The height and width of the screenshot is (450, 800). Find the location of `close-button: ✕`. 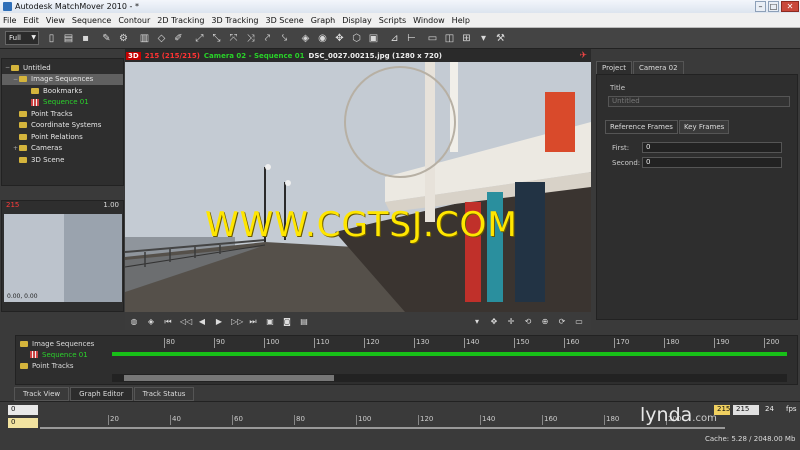

close-button: ✕ is located at coordinates (790, 6).